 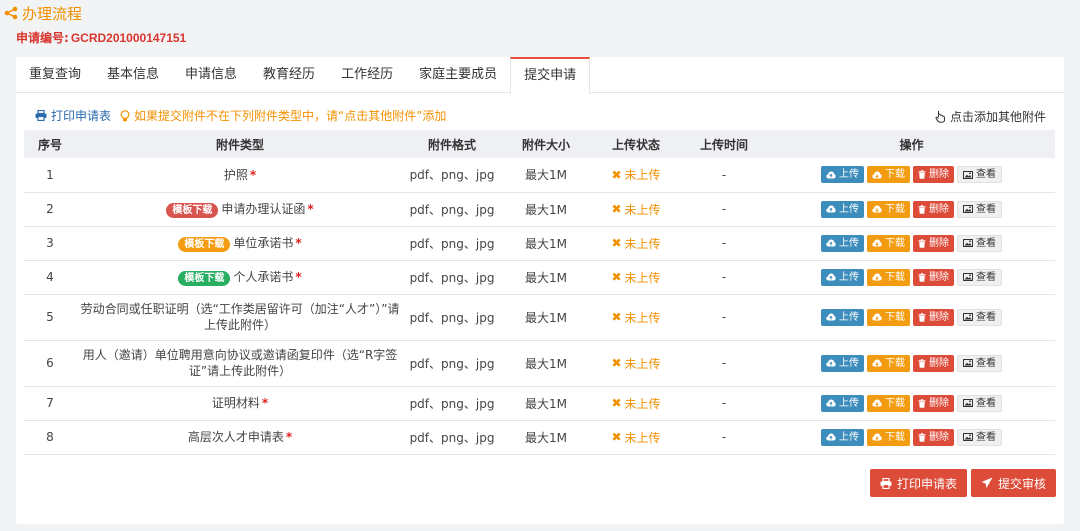 I want to click on page-title: 办理流程, so click(x=43, y=13).